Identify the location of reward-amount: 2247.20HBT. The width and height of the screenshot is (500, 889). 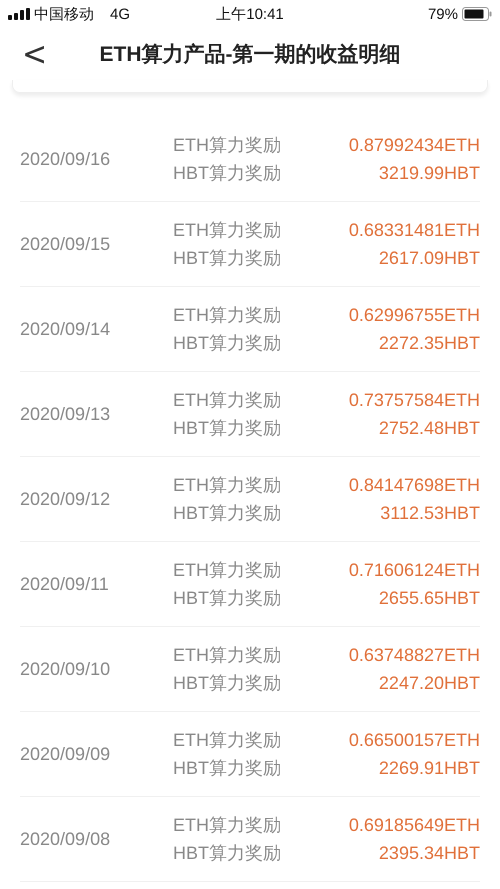
(429, 683).